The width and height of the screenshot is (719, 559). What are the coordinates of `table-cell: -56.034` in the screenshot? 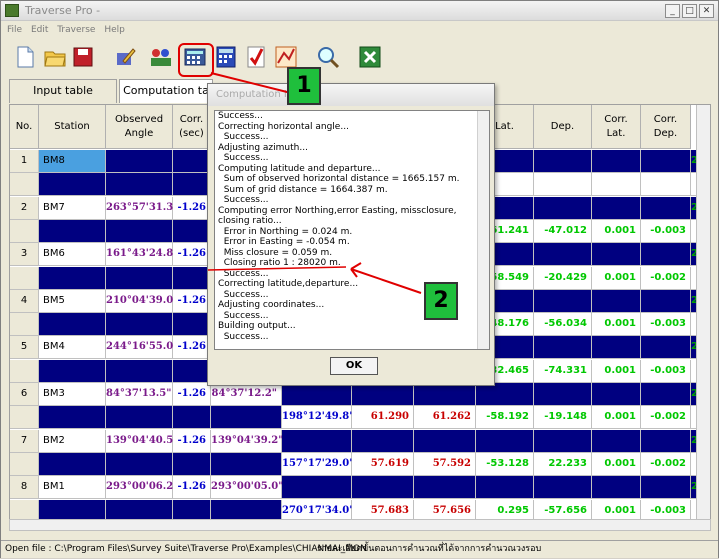 It's located at (563, 325).